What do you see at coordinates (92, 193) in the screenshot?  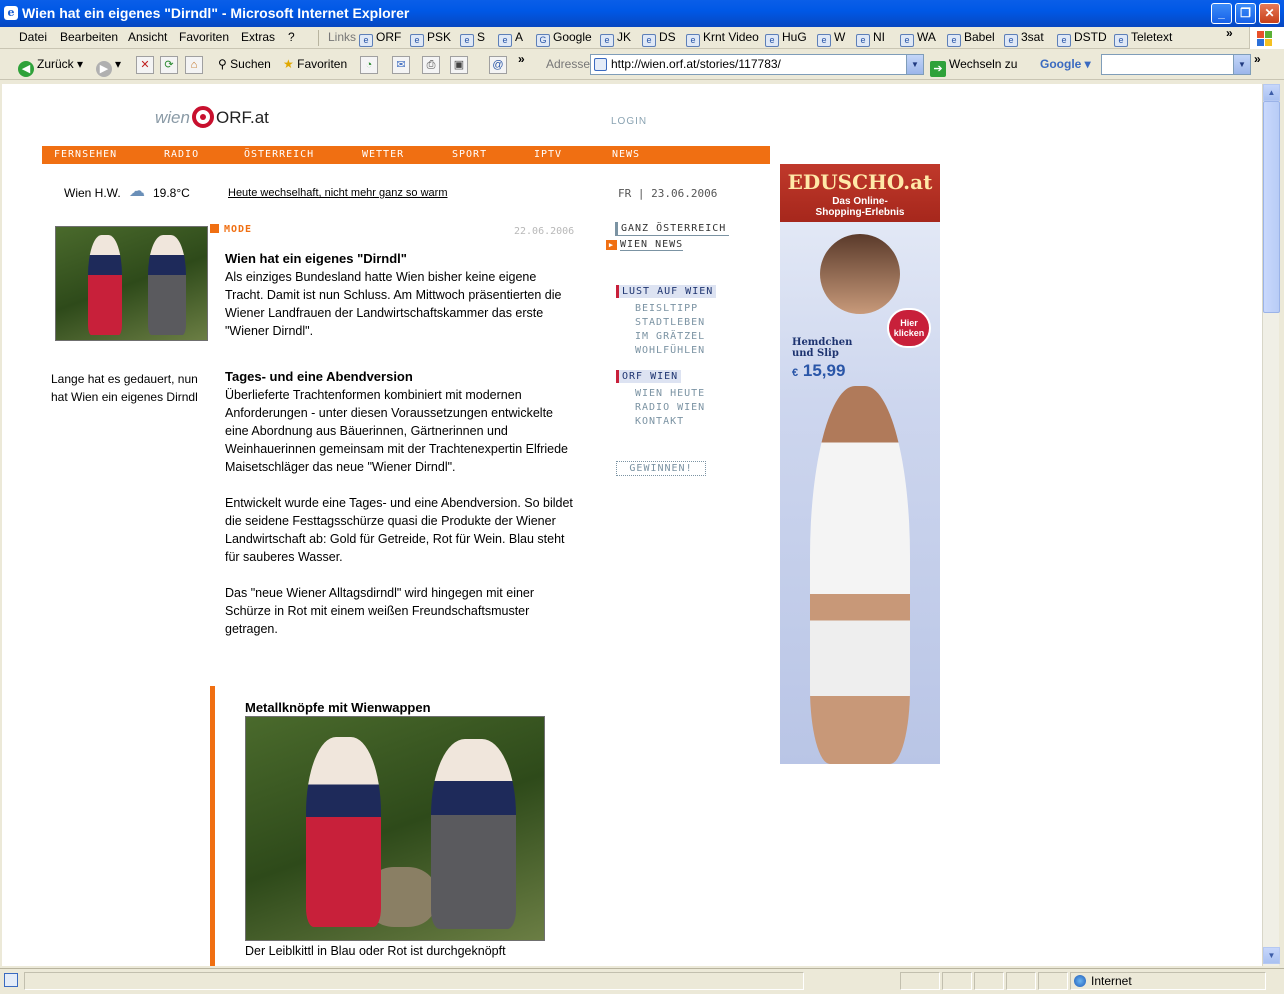 I see `weather-station: Wien H.W.` at bounding box center [92, 193].